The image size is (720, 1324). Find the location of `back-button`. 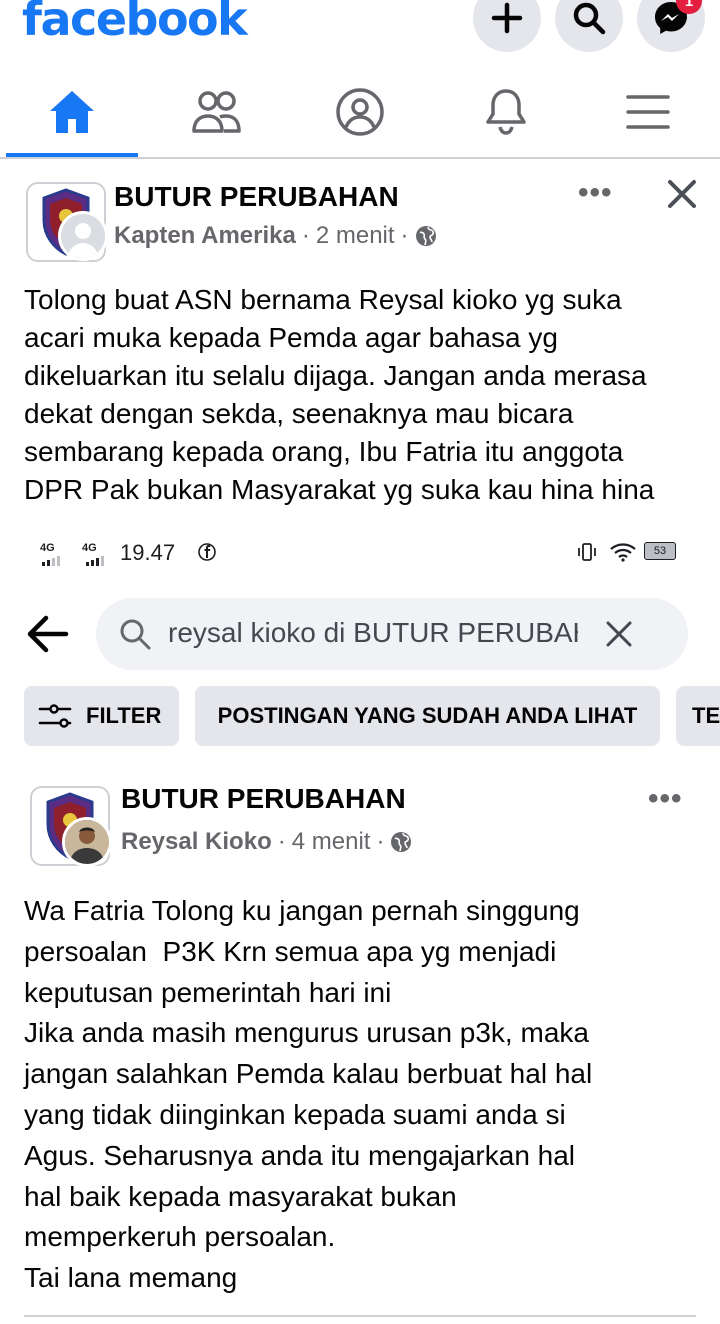

back-button is located at coordinates (47, 636).